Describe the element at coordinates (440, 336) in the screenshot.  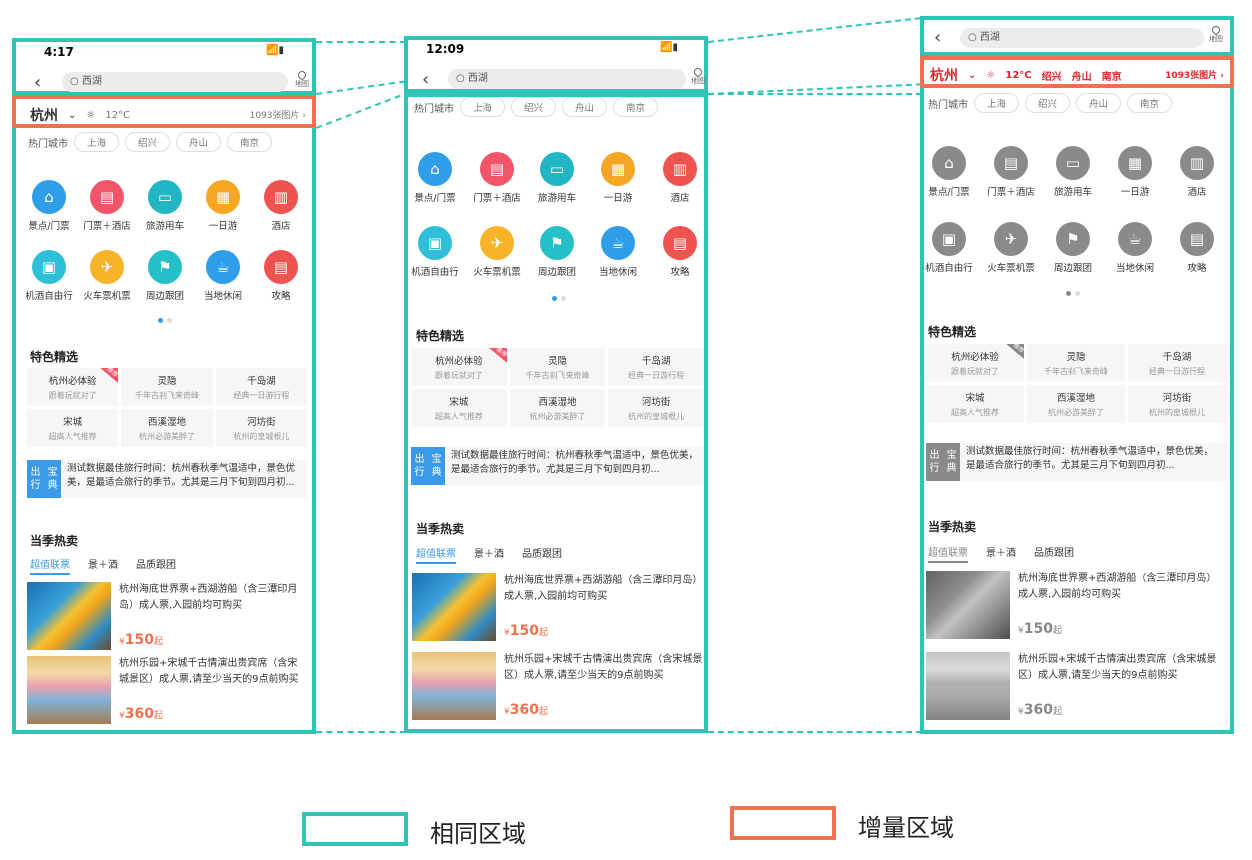
I see `section-title: 特色精选` at that location.